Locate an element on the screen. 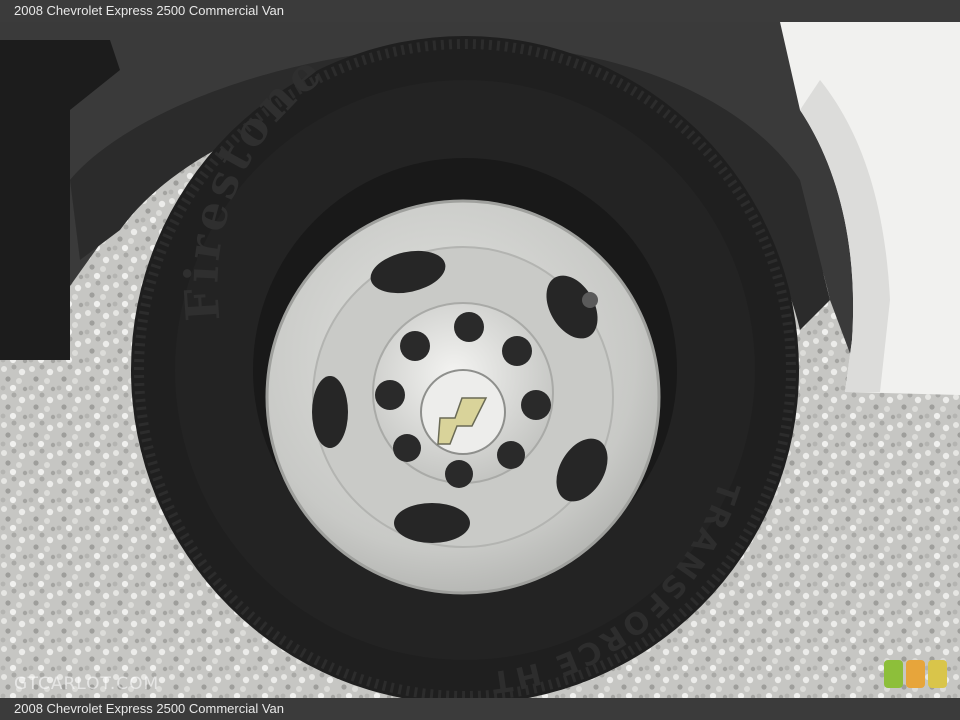 Image resolution: width=960 pixels, height=720 pixels. valve-stem is located at coordinates (590, 300).